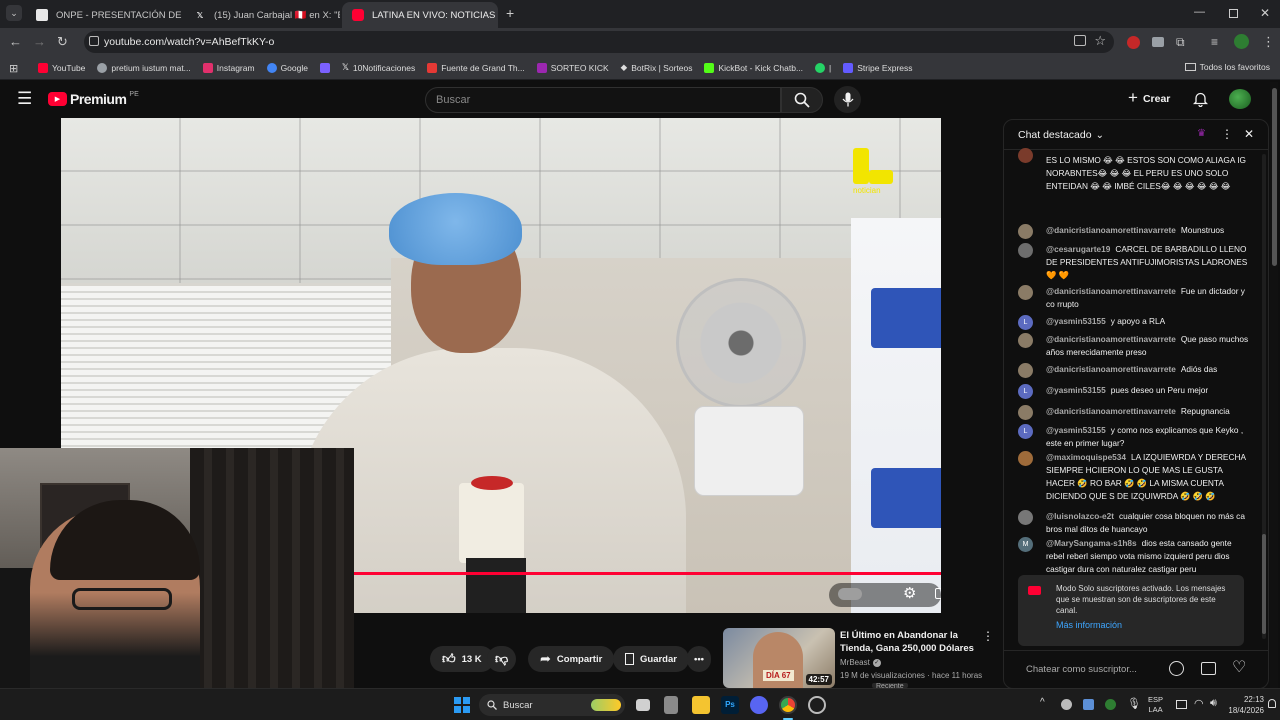 This screenshot has width=1280, height=720. What do you see at coordinates (730, 705) in the screenshot?
I see `photoshop-icon: Ps` at bounding box center [730, 705].